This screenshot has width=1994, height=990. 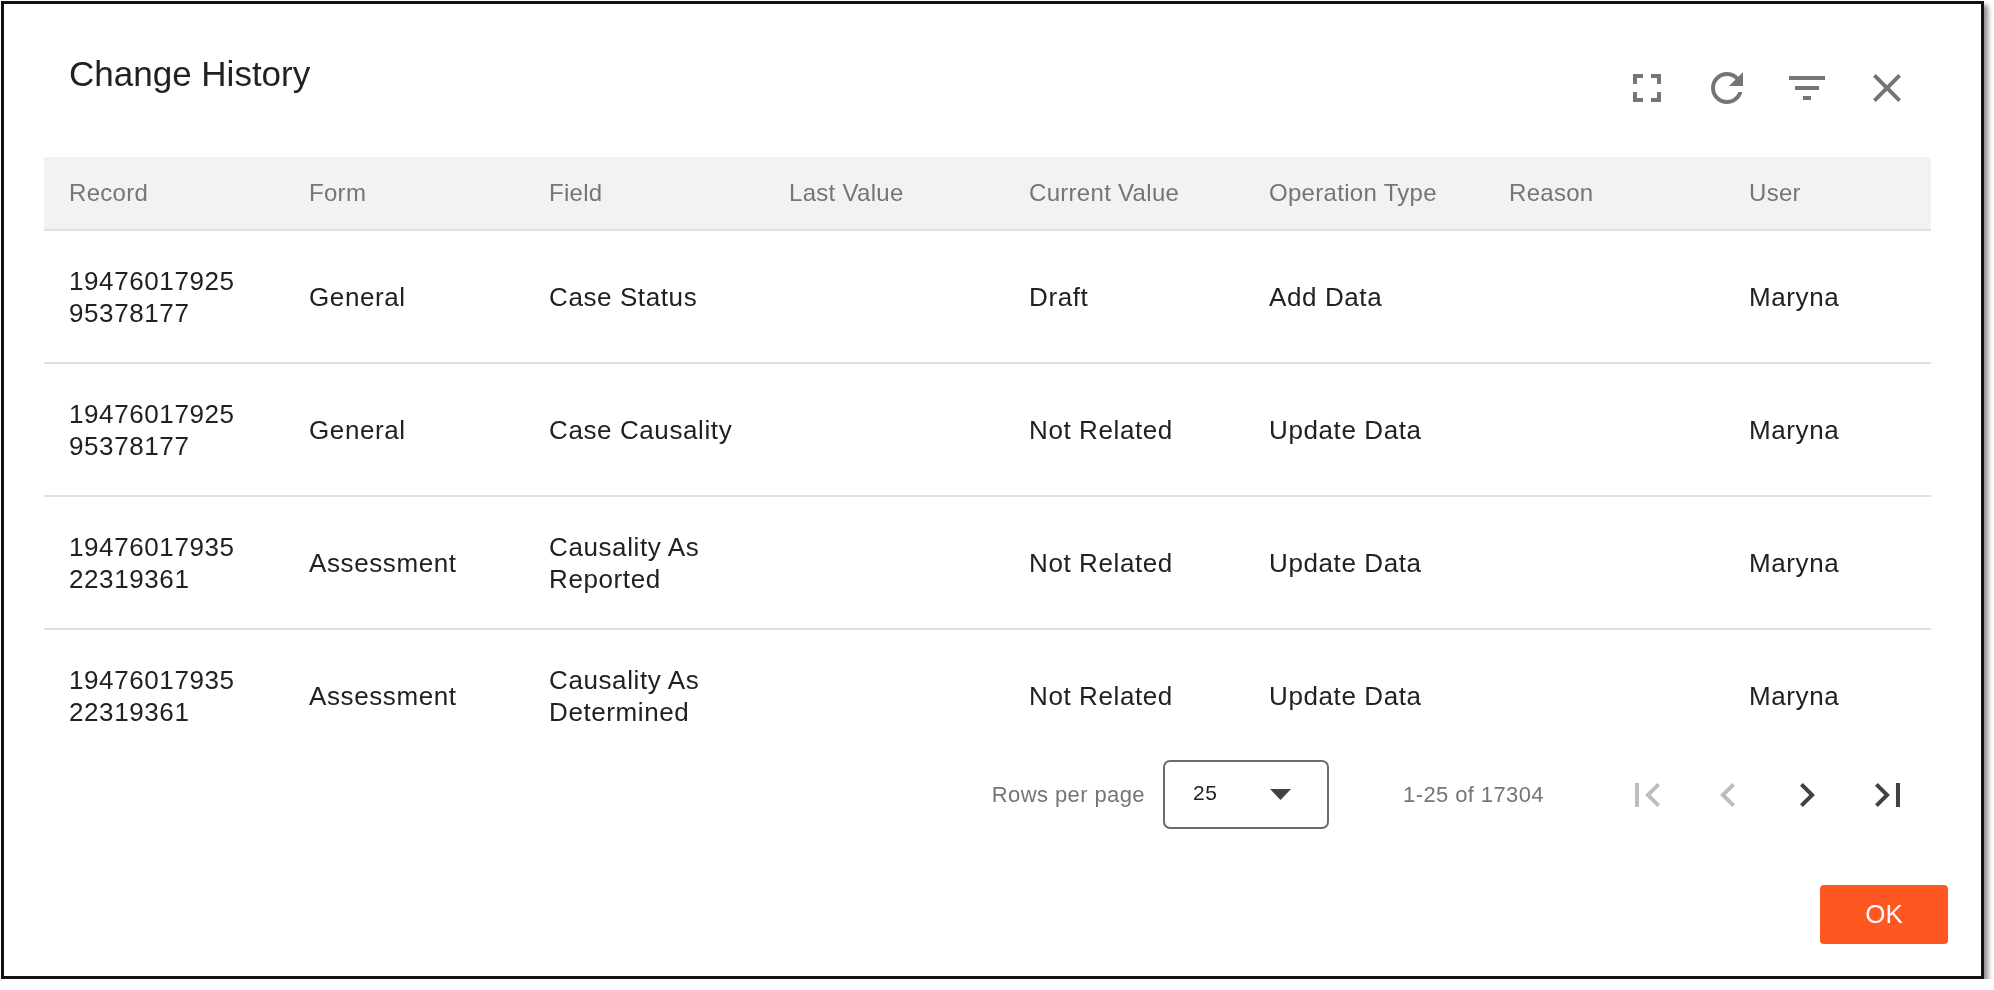 I want to click on page-range-text: 1-25 of 17304, so click(x=1473, y=794).